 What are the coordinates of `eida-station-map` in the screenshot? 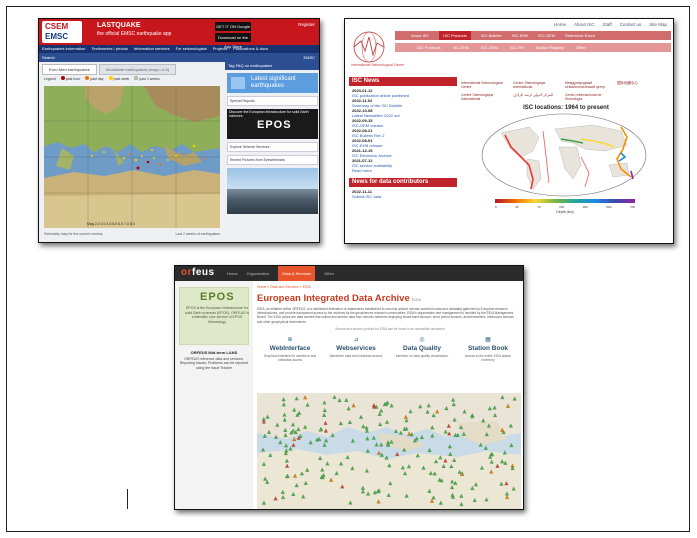 It's located at (389, 451).